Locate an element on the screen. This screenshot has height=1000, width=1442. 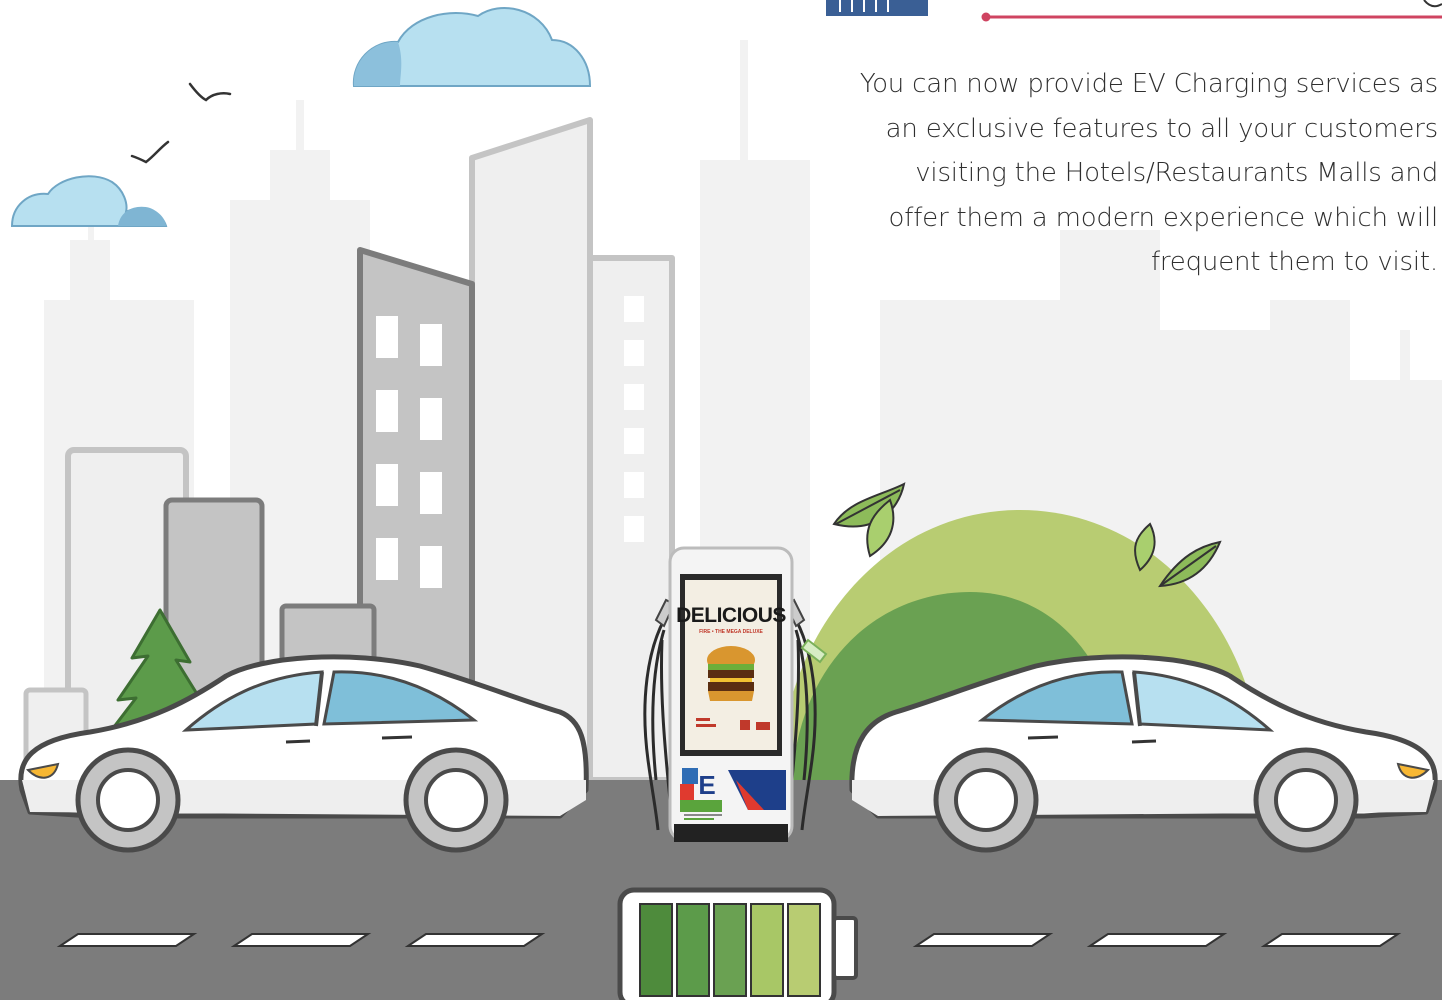
charger-screen-subtitle: FIRE • THE MEGA DELUXE is located at coordinates (731, 632).